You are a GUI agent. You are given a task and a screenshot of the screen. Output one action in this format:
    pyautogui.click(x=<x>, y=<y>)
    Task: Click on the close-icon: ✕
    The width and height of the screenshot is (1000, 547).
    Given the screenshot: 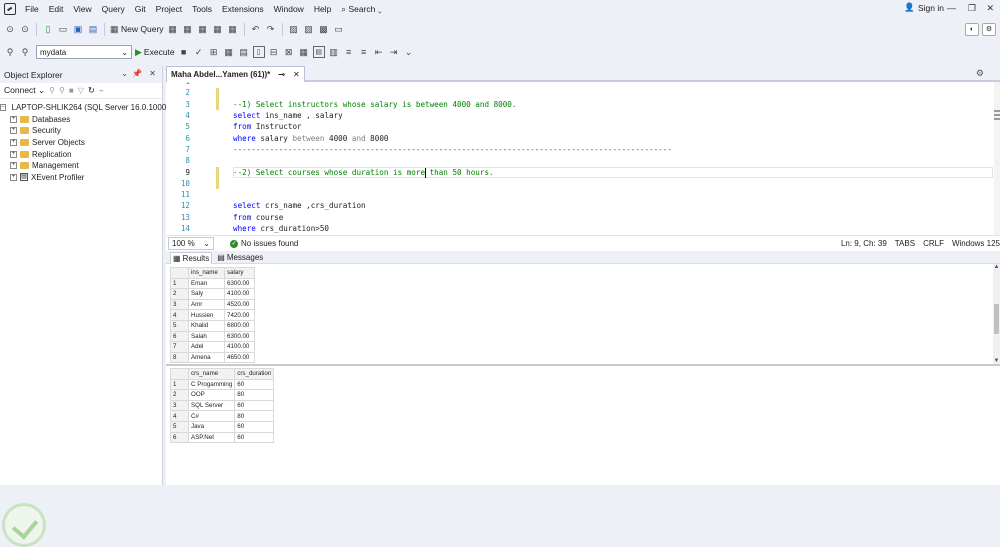 What is the action you would take?
    pyautogui.click(x=152, y=73)
    